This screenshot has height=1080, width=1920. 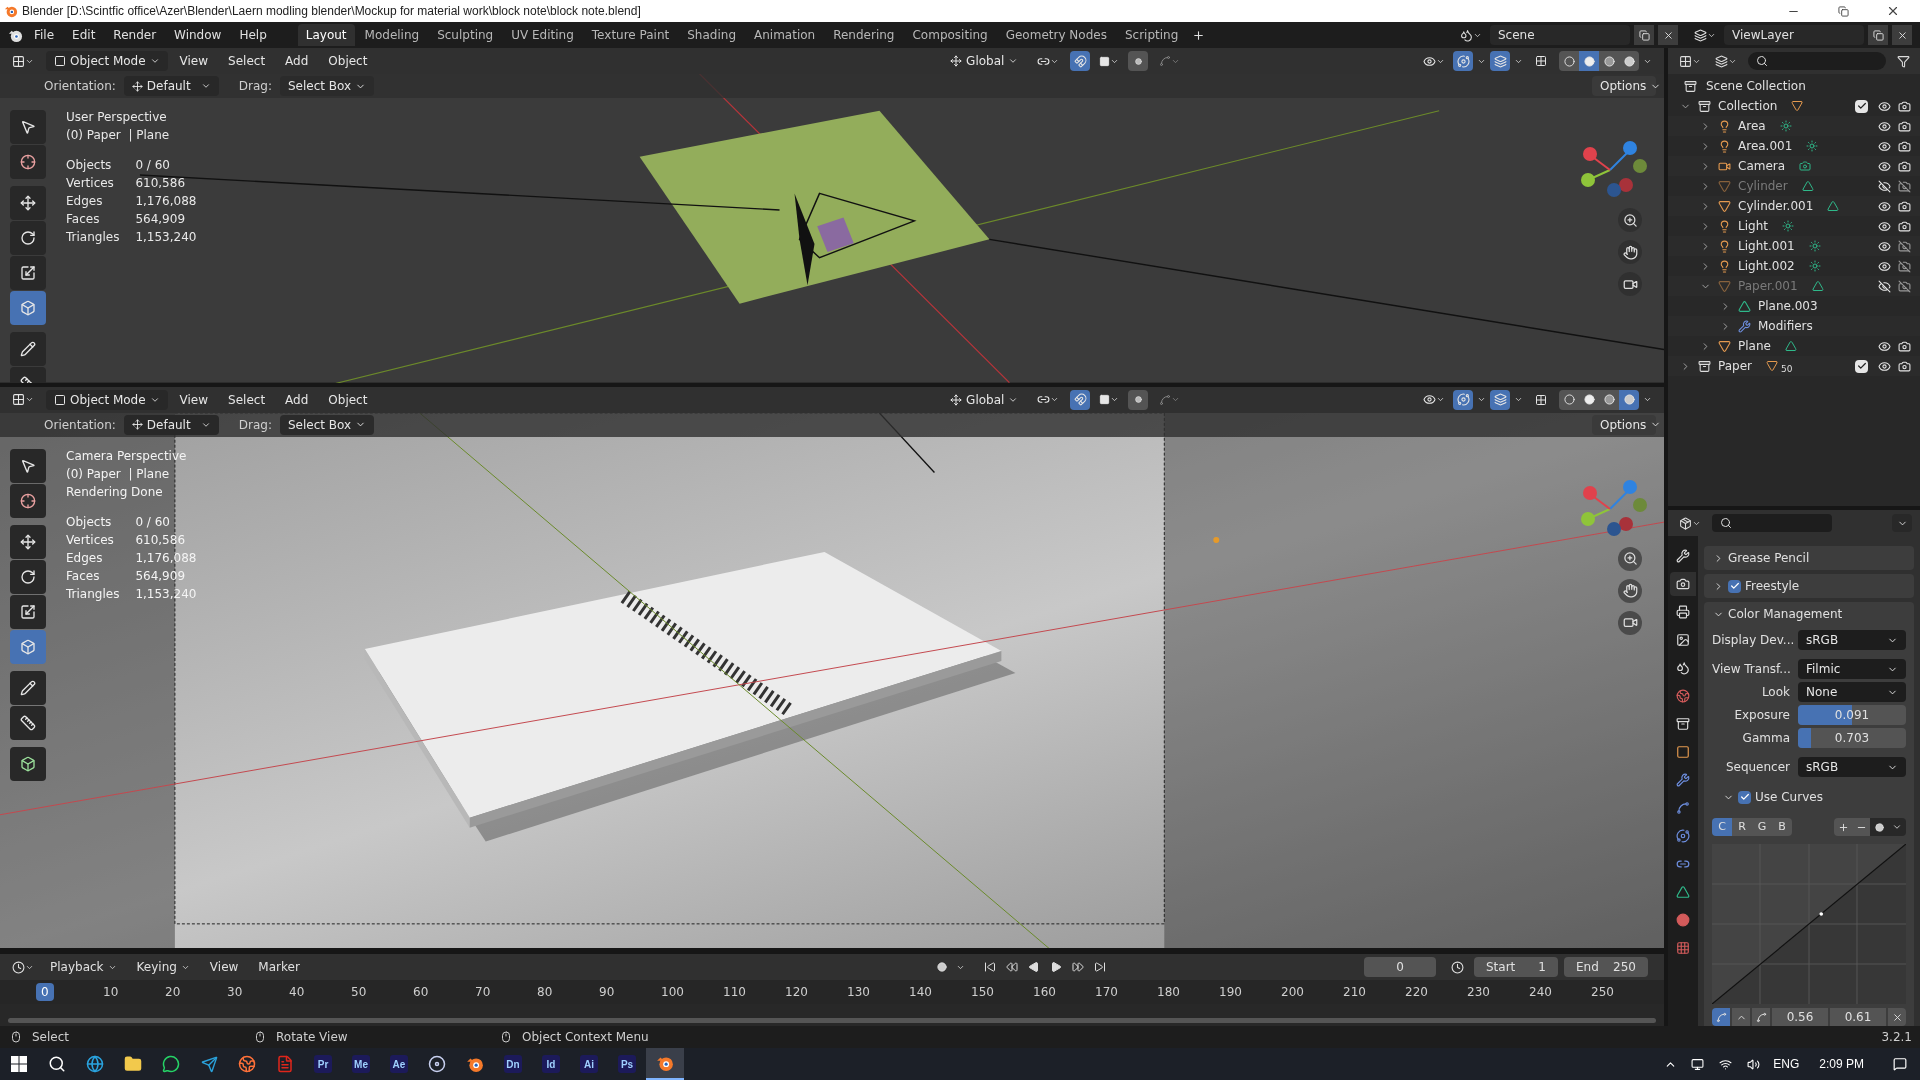 What do you see at coordinates (1772, 586) in the screenshot?
I see `panel-title: Freestyle` at bounding box center [1772, 586].